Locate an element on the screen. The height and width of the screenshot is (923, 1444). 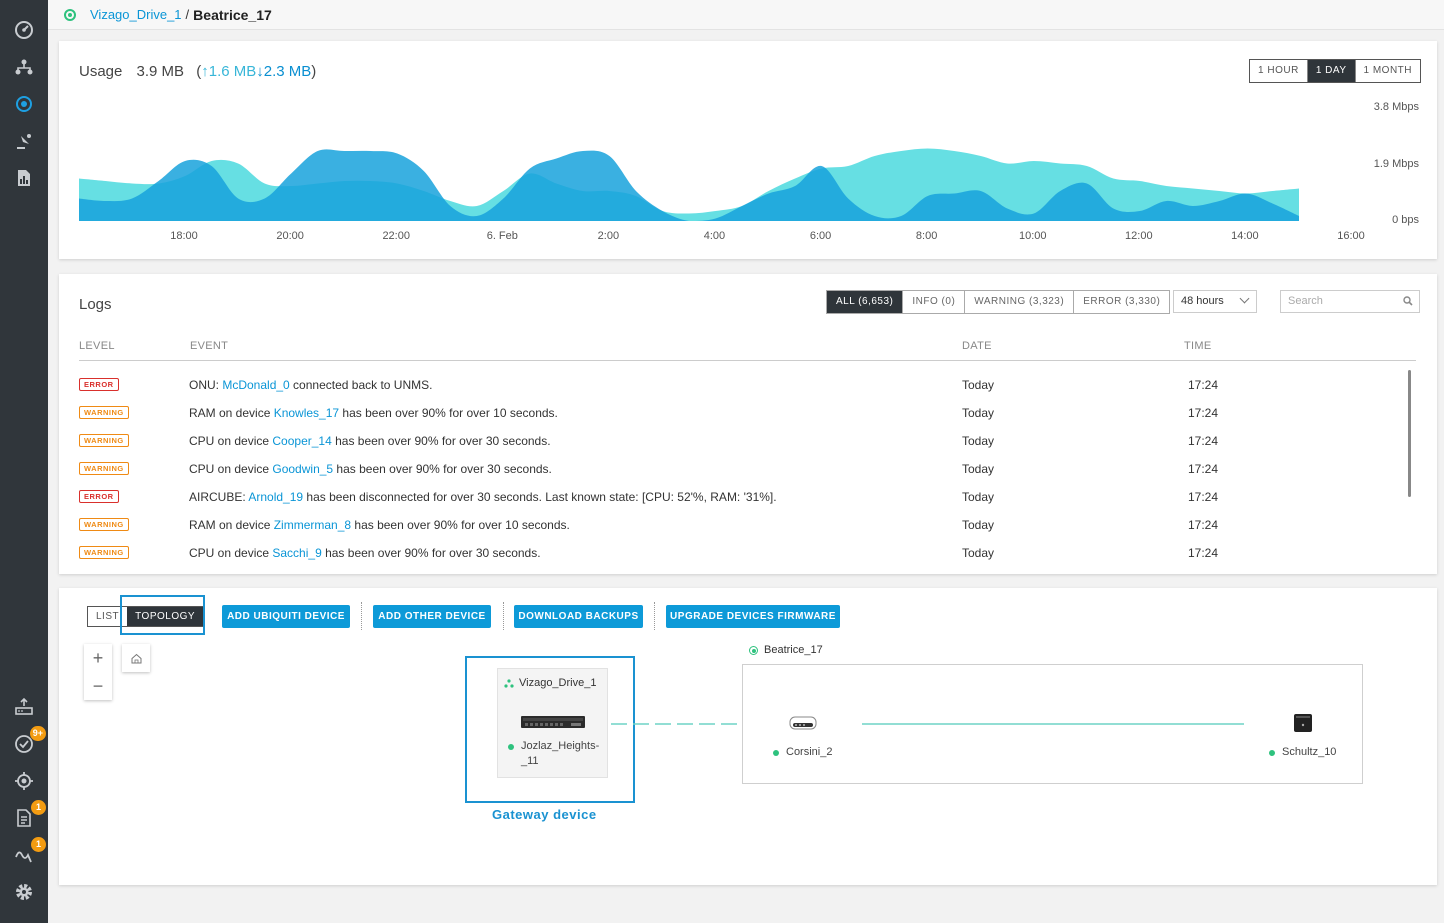
zoom-controls: + − is located at coordinates (98, 672).